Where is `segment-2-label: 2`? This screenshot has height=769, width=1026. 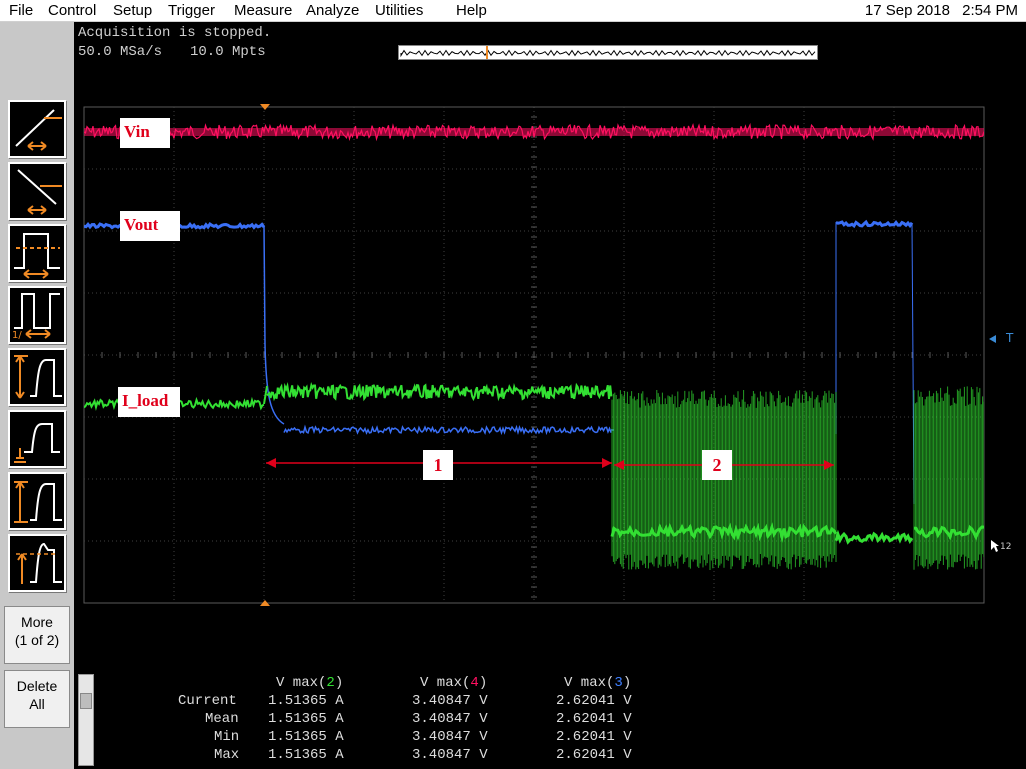 segment-2-label: 2 is located at coordinates (717, 465).